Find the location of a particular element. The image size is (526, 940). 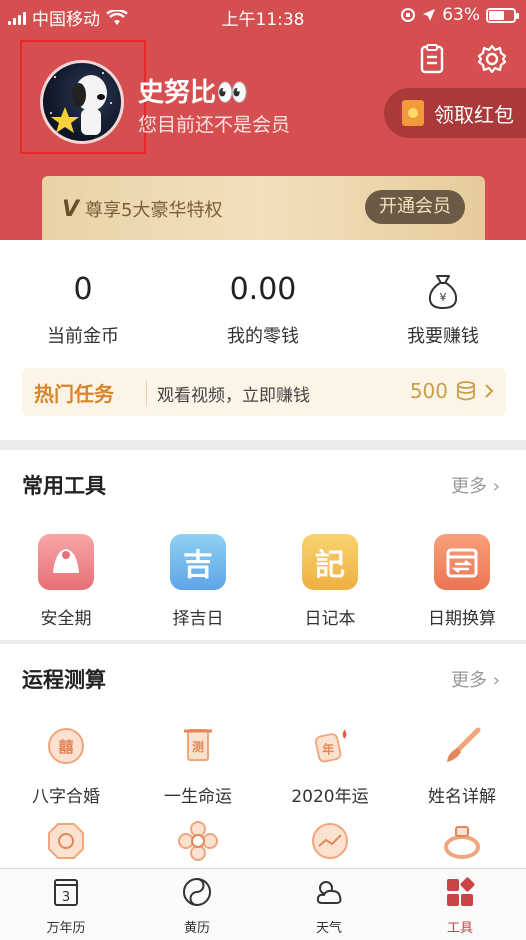

auspicious-day-icon: 吉 is located at coordinates (198, 562).